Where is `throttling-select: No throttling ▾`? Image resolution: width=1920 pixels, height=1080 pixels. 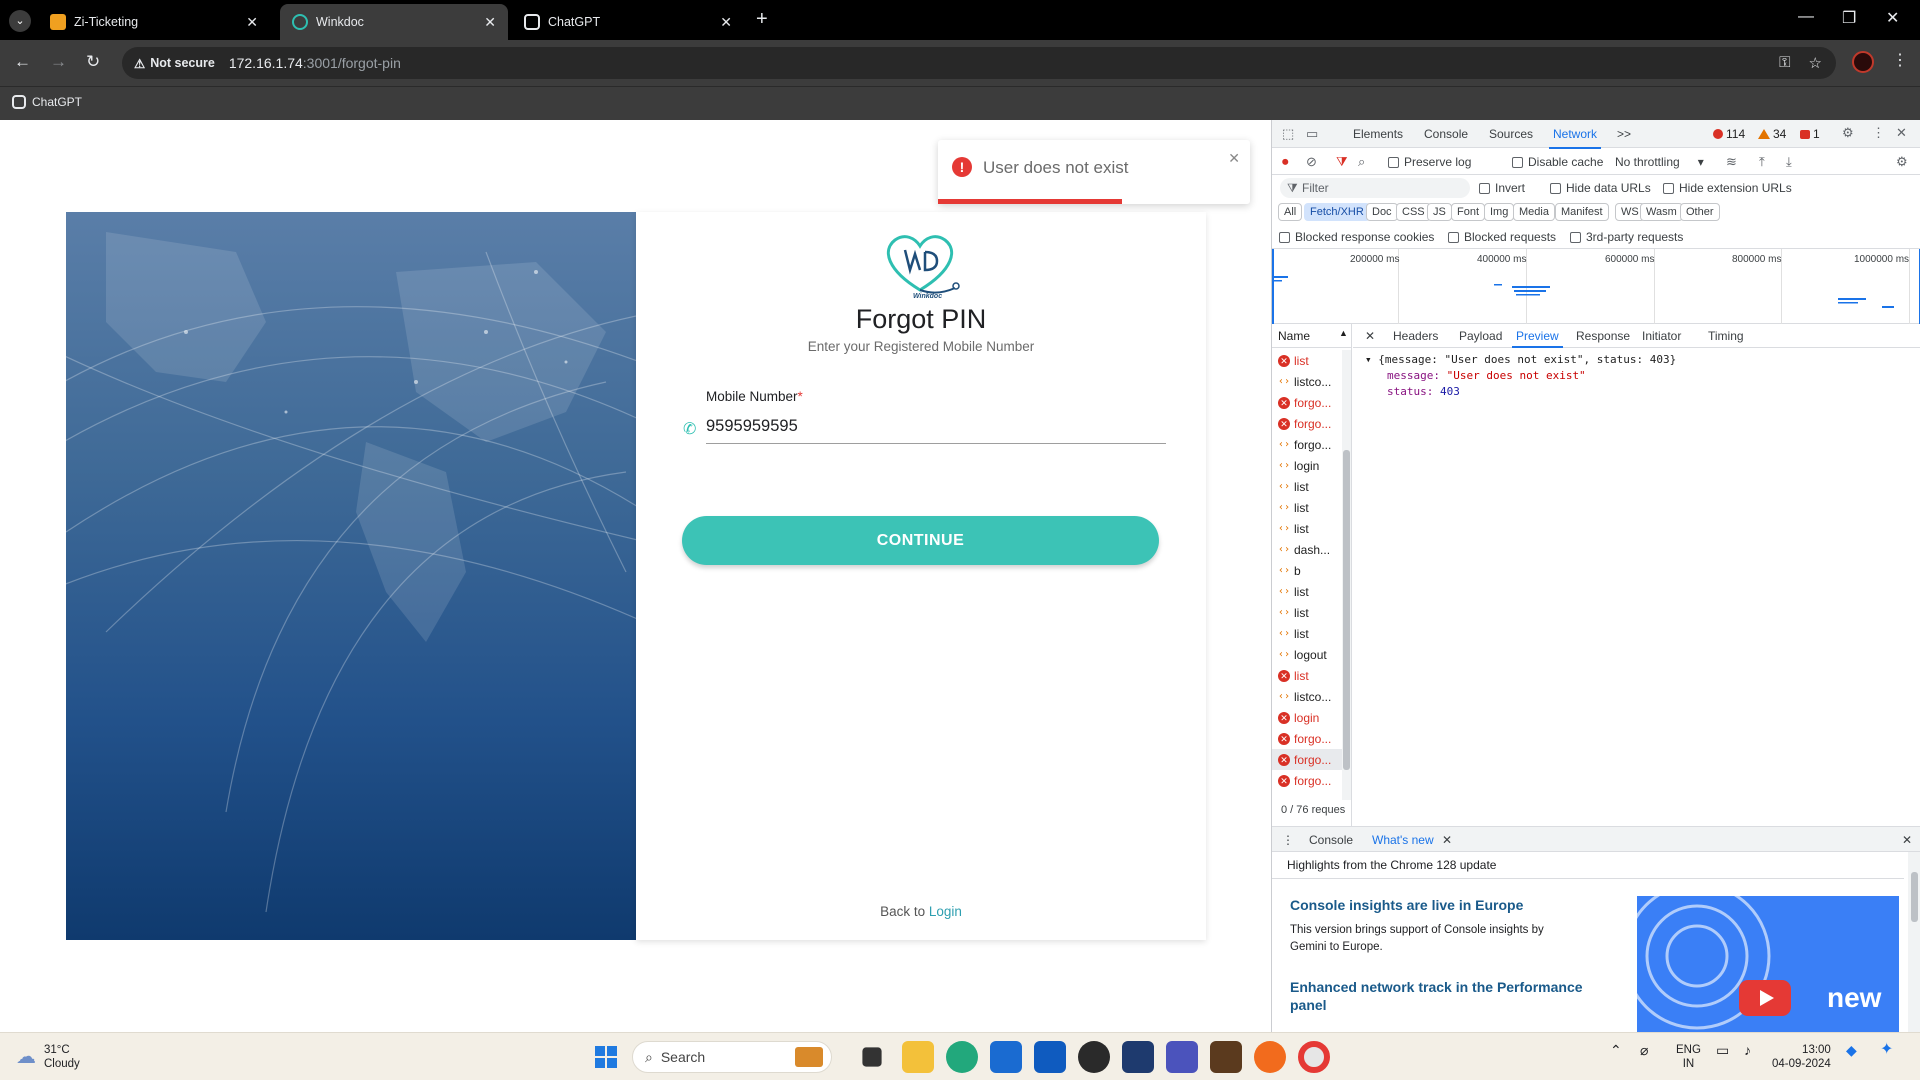
throttling-select: No throttling ▾ is located at coordinates (1659, 162).